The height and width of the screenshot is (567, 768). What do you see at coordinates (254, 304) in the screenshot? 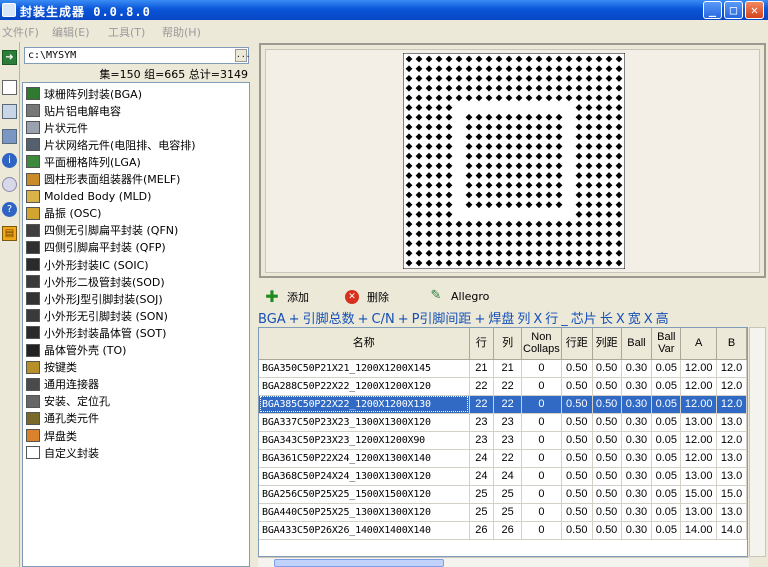
I see `vertical-splitter` at bounding box center [254, 304].